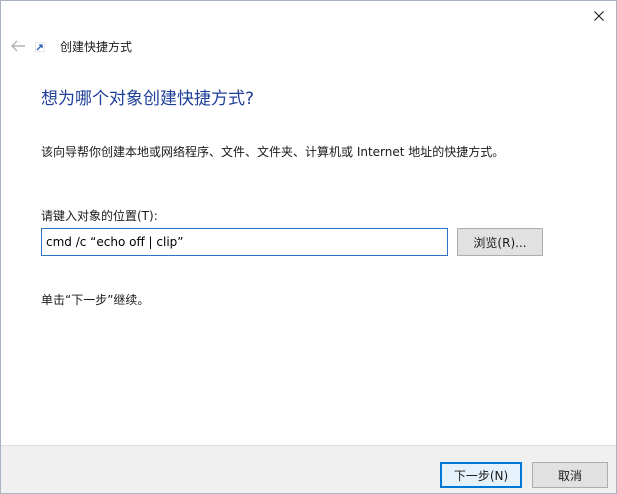 Image resolution: width=617 pixels, height=494 pixels. What do you see at coordinates (99, 216) in the screenshot?
I see `location-label: 请键入对象的位置(T):` at bounding box center [99, 216].